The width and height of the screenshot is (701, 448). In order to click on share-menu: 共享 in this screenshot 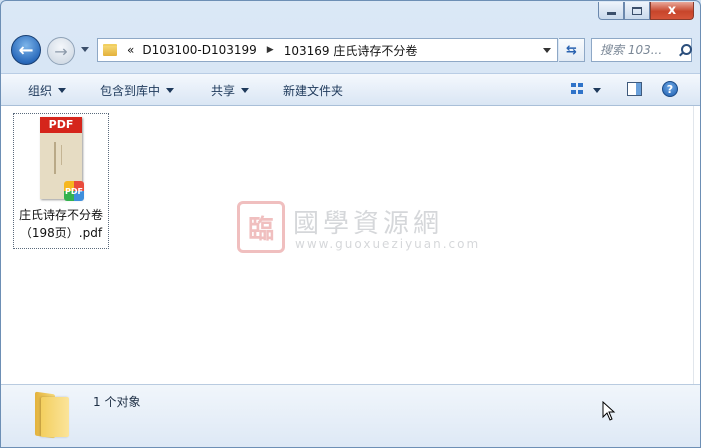, I will do `click(230, 90)`.